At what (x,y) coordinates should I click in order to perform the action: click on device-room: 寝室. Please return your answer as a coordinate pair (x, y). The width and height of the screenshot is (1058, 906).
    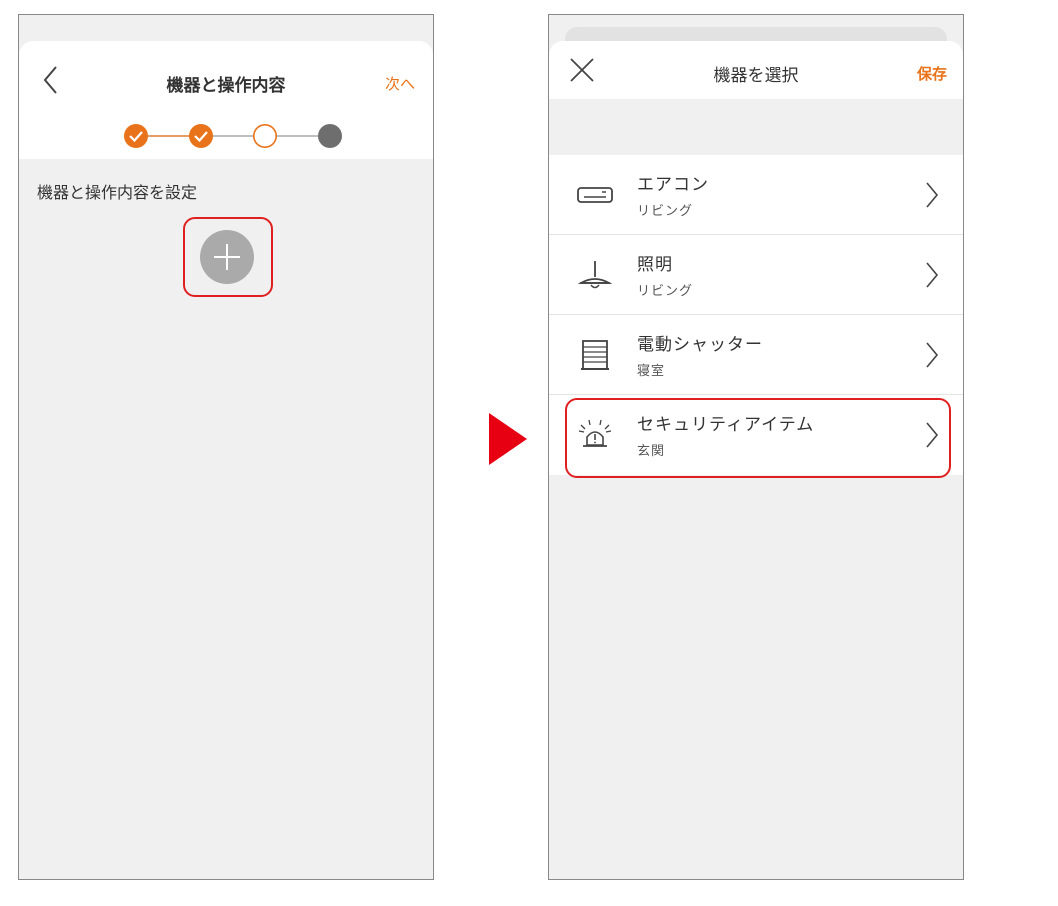
    Looking at the image, I should click on (651, 371).